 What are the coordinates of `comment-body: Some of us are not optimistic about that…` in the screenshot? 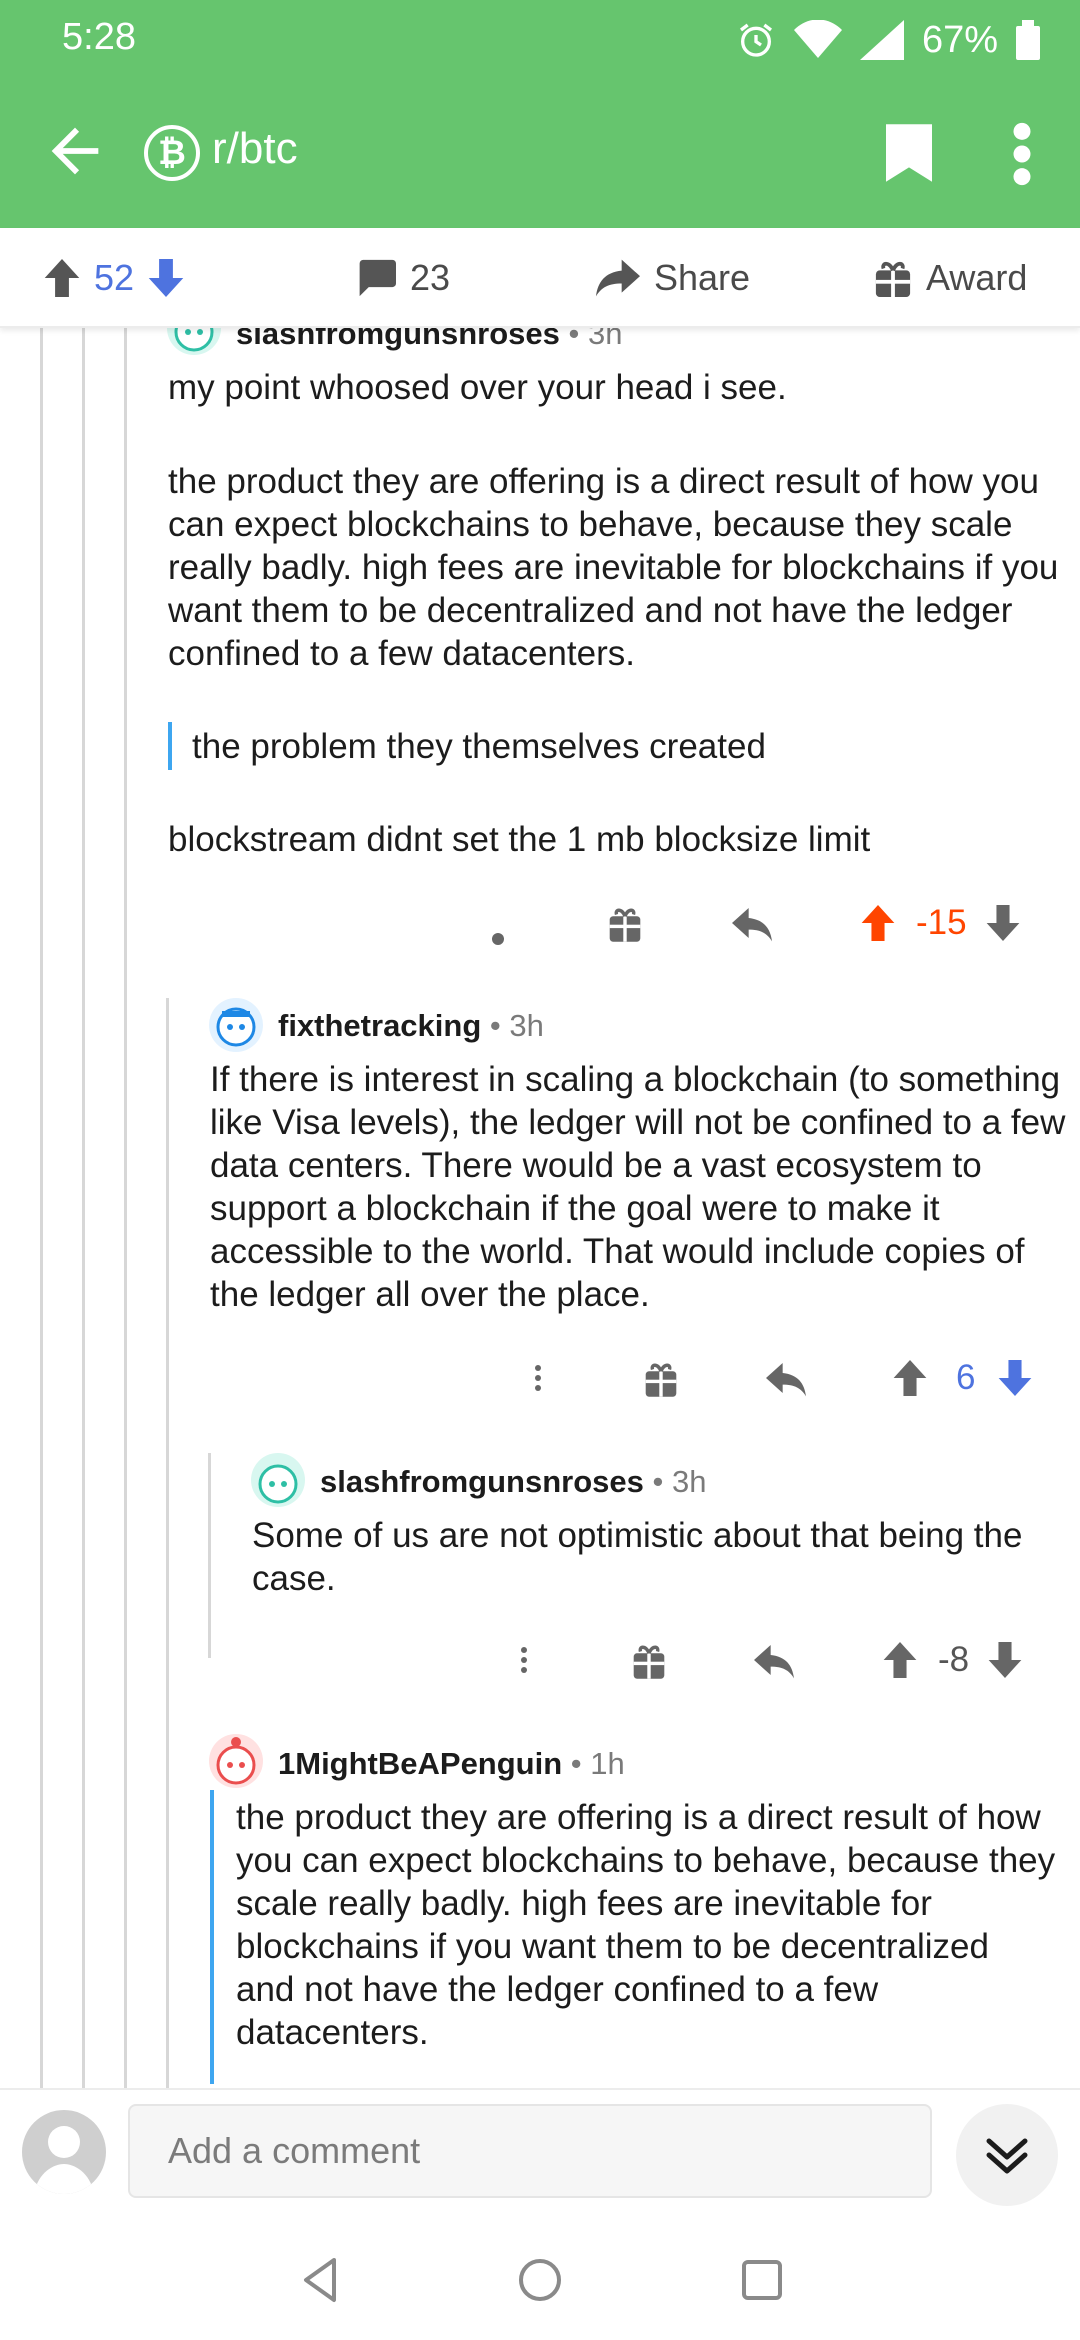 It's located at (637, 1557).